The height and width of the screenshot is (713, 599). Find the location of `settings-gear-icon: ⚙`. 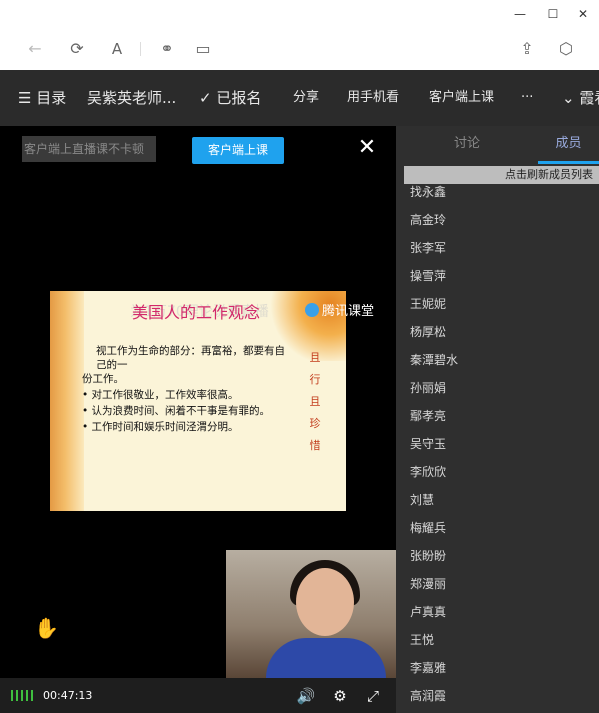

settings-gear-icon: ⚙ is located at coordinates (340, 696).